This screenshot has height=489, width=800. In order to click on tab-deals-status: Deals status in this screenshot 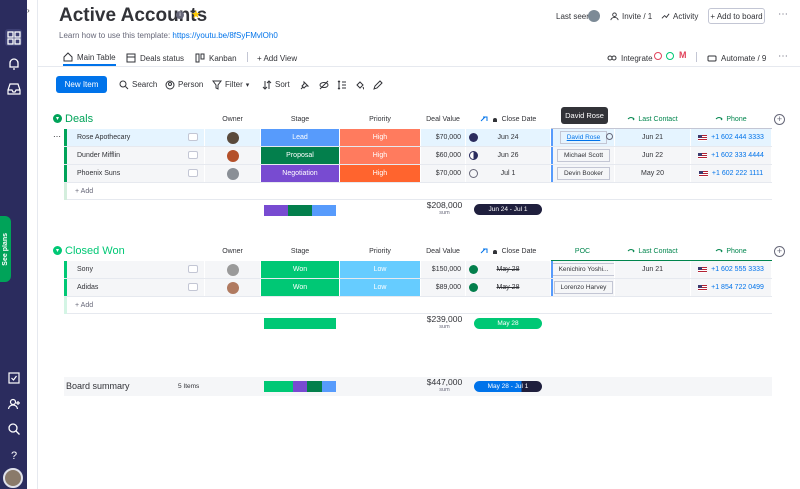, I will do `click(155, 58)`.